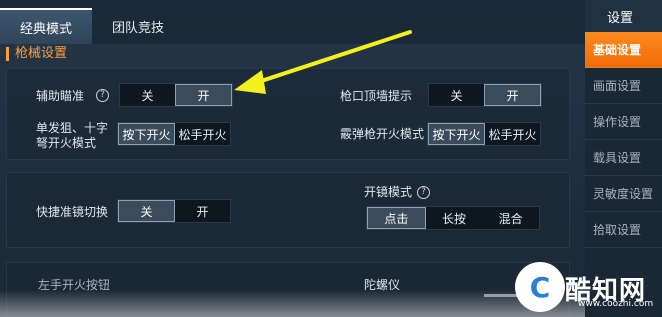  What do you see at coordinates (623, 50) in the screenshot?
I see `sidebar-item-basic: 基础设置` at bounding box center [623, 50].